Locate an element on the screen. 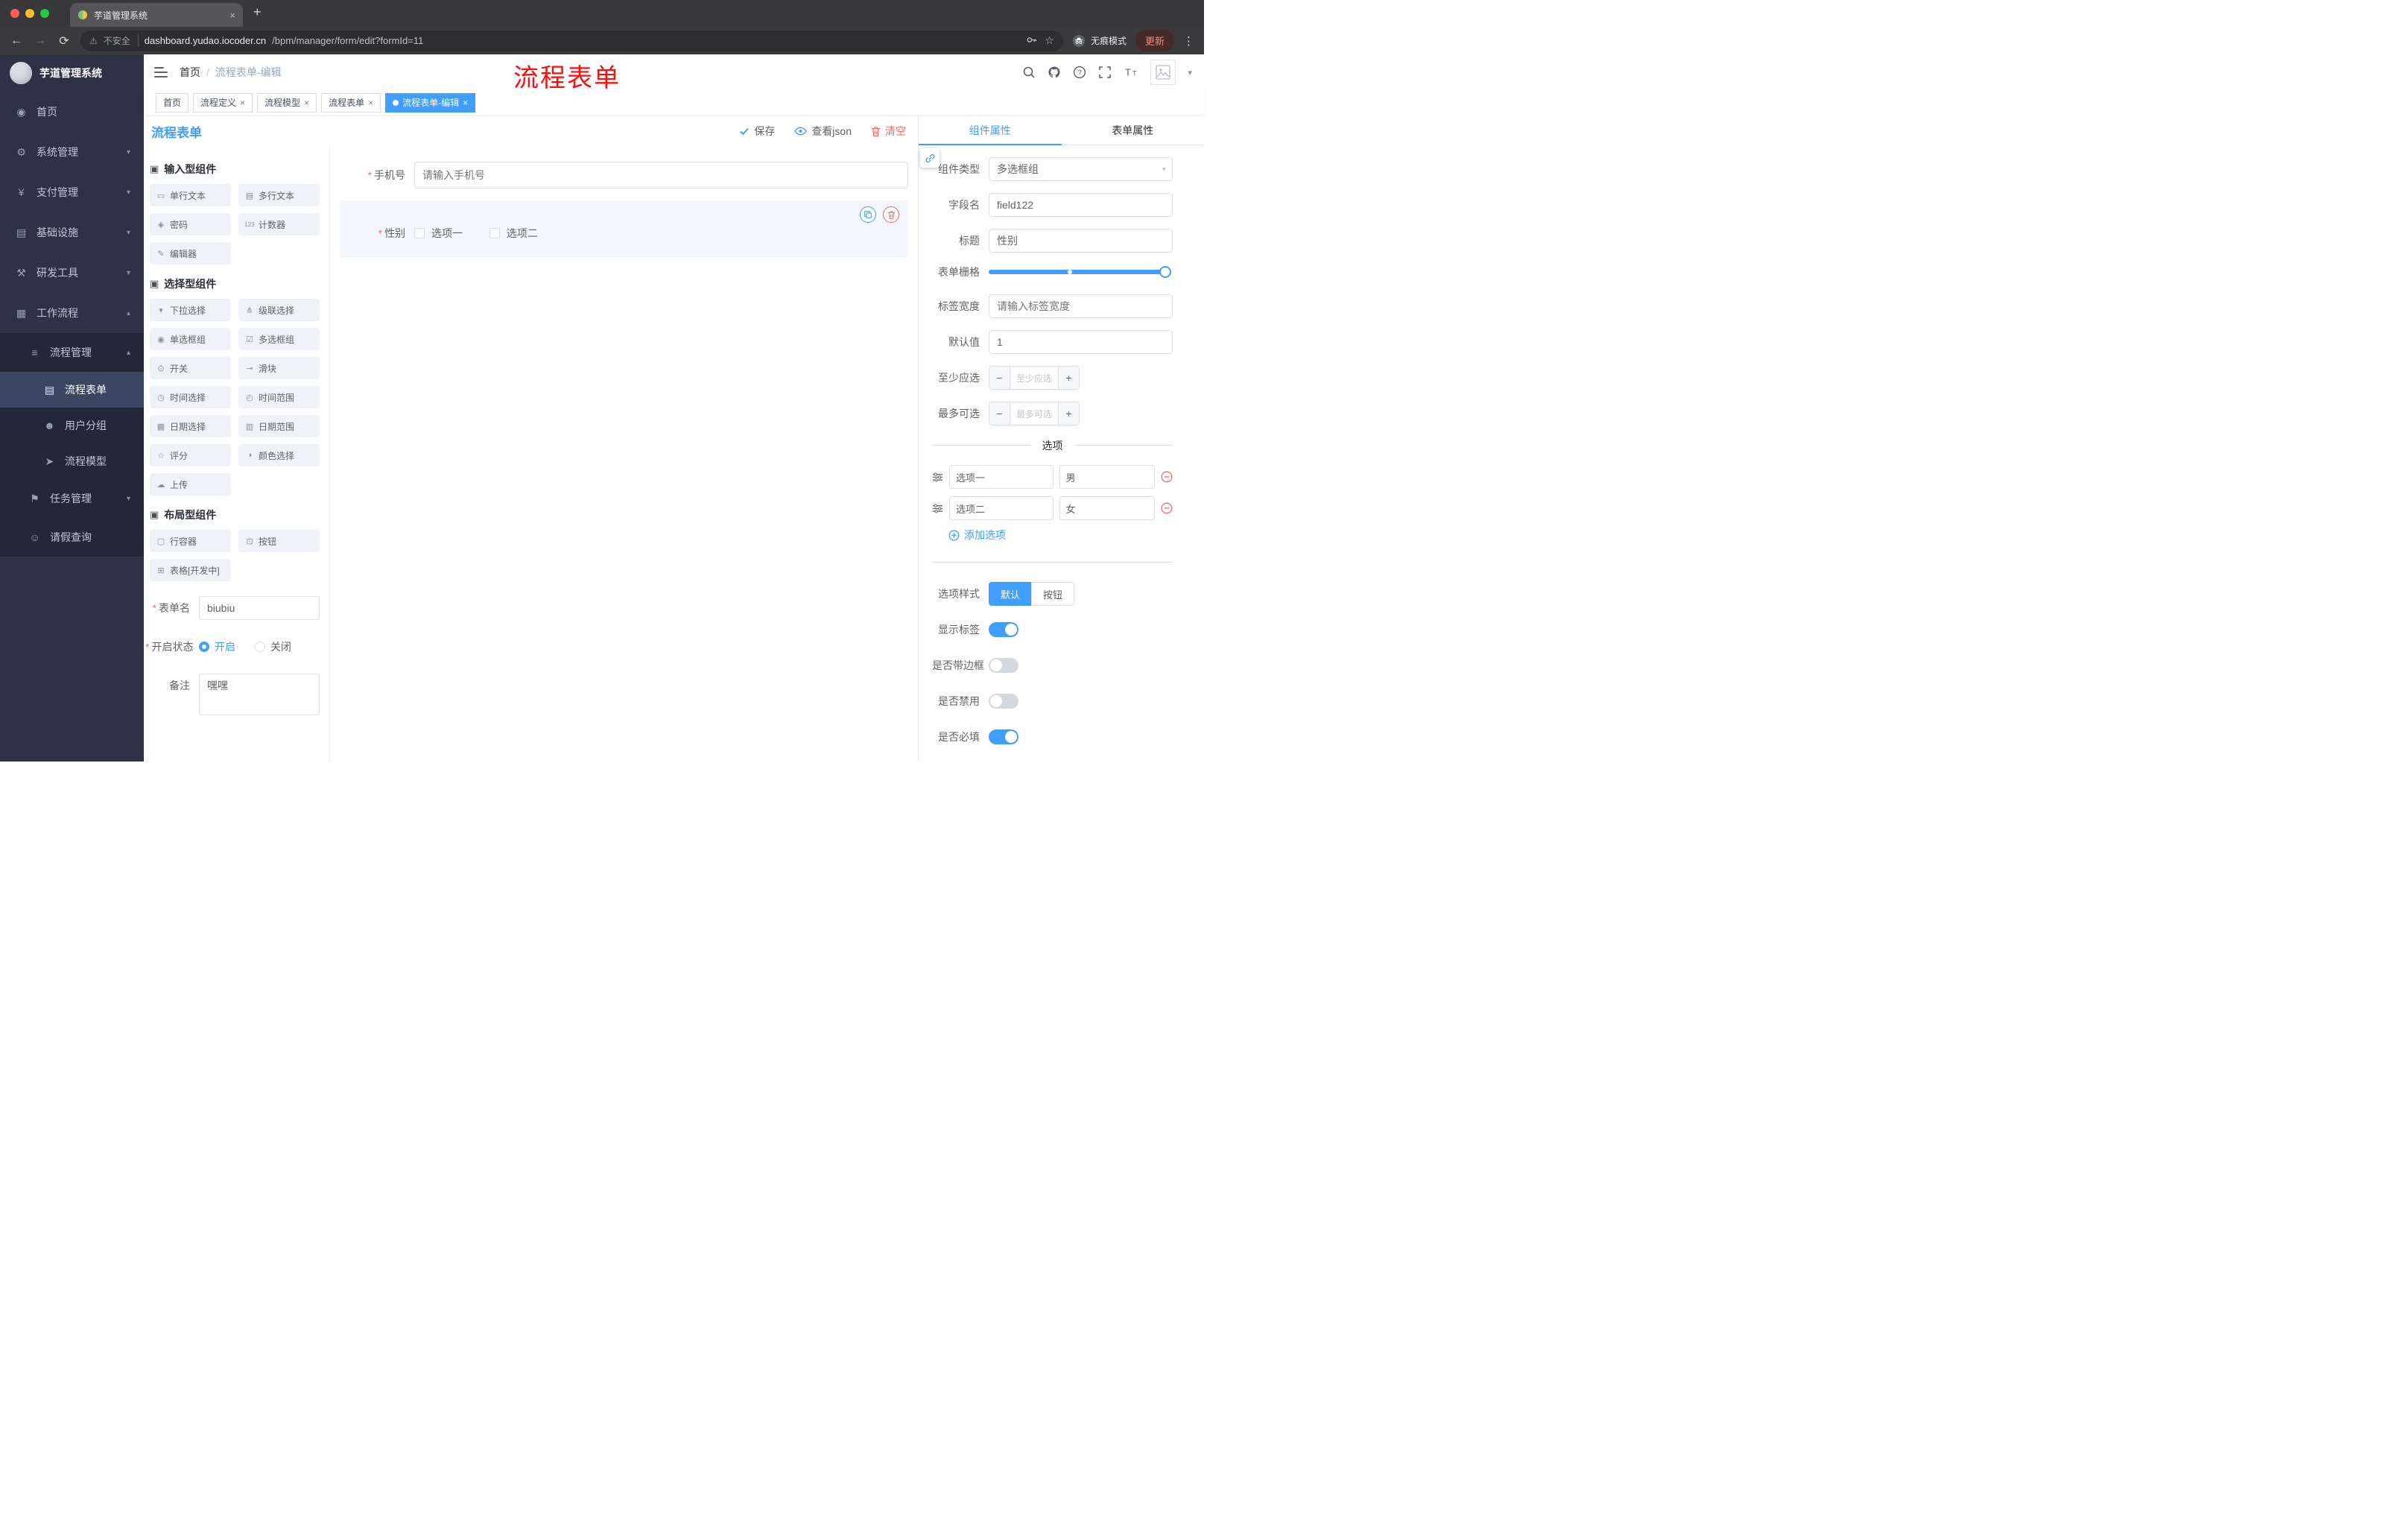 The height and width of the screenshot is (1523, 2408). sidebar-item-workflow: ▦ 工作流程 ▴ is located at coordinates (72, 313).